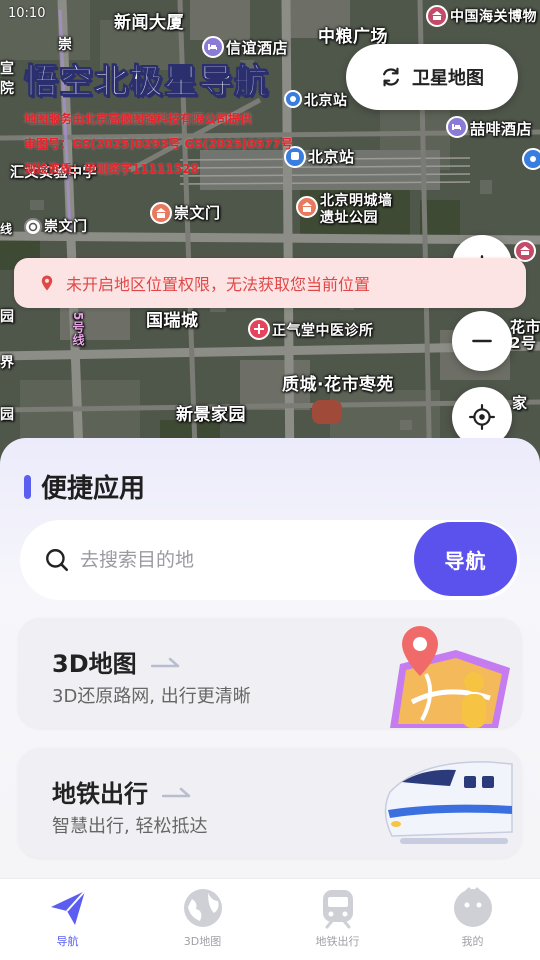 Image resolution: width=540 pixels, height=960 pixels. What do you see at coordinates (130, 826) in the screenshot?
I see `card-metro-subtitle: 智慧出行, 轻松抵达` at bounding box center [130, 826].